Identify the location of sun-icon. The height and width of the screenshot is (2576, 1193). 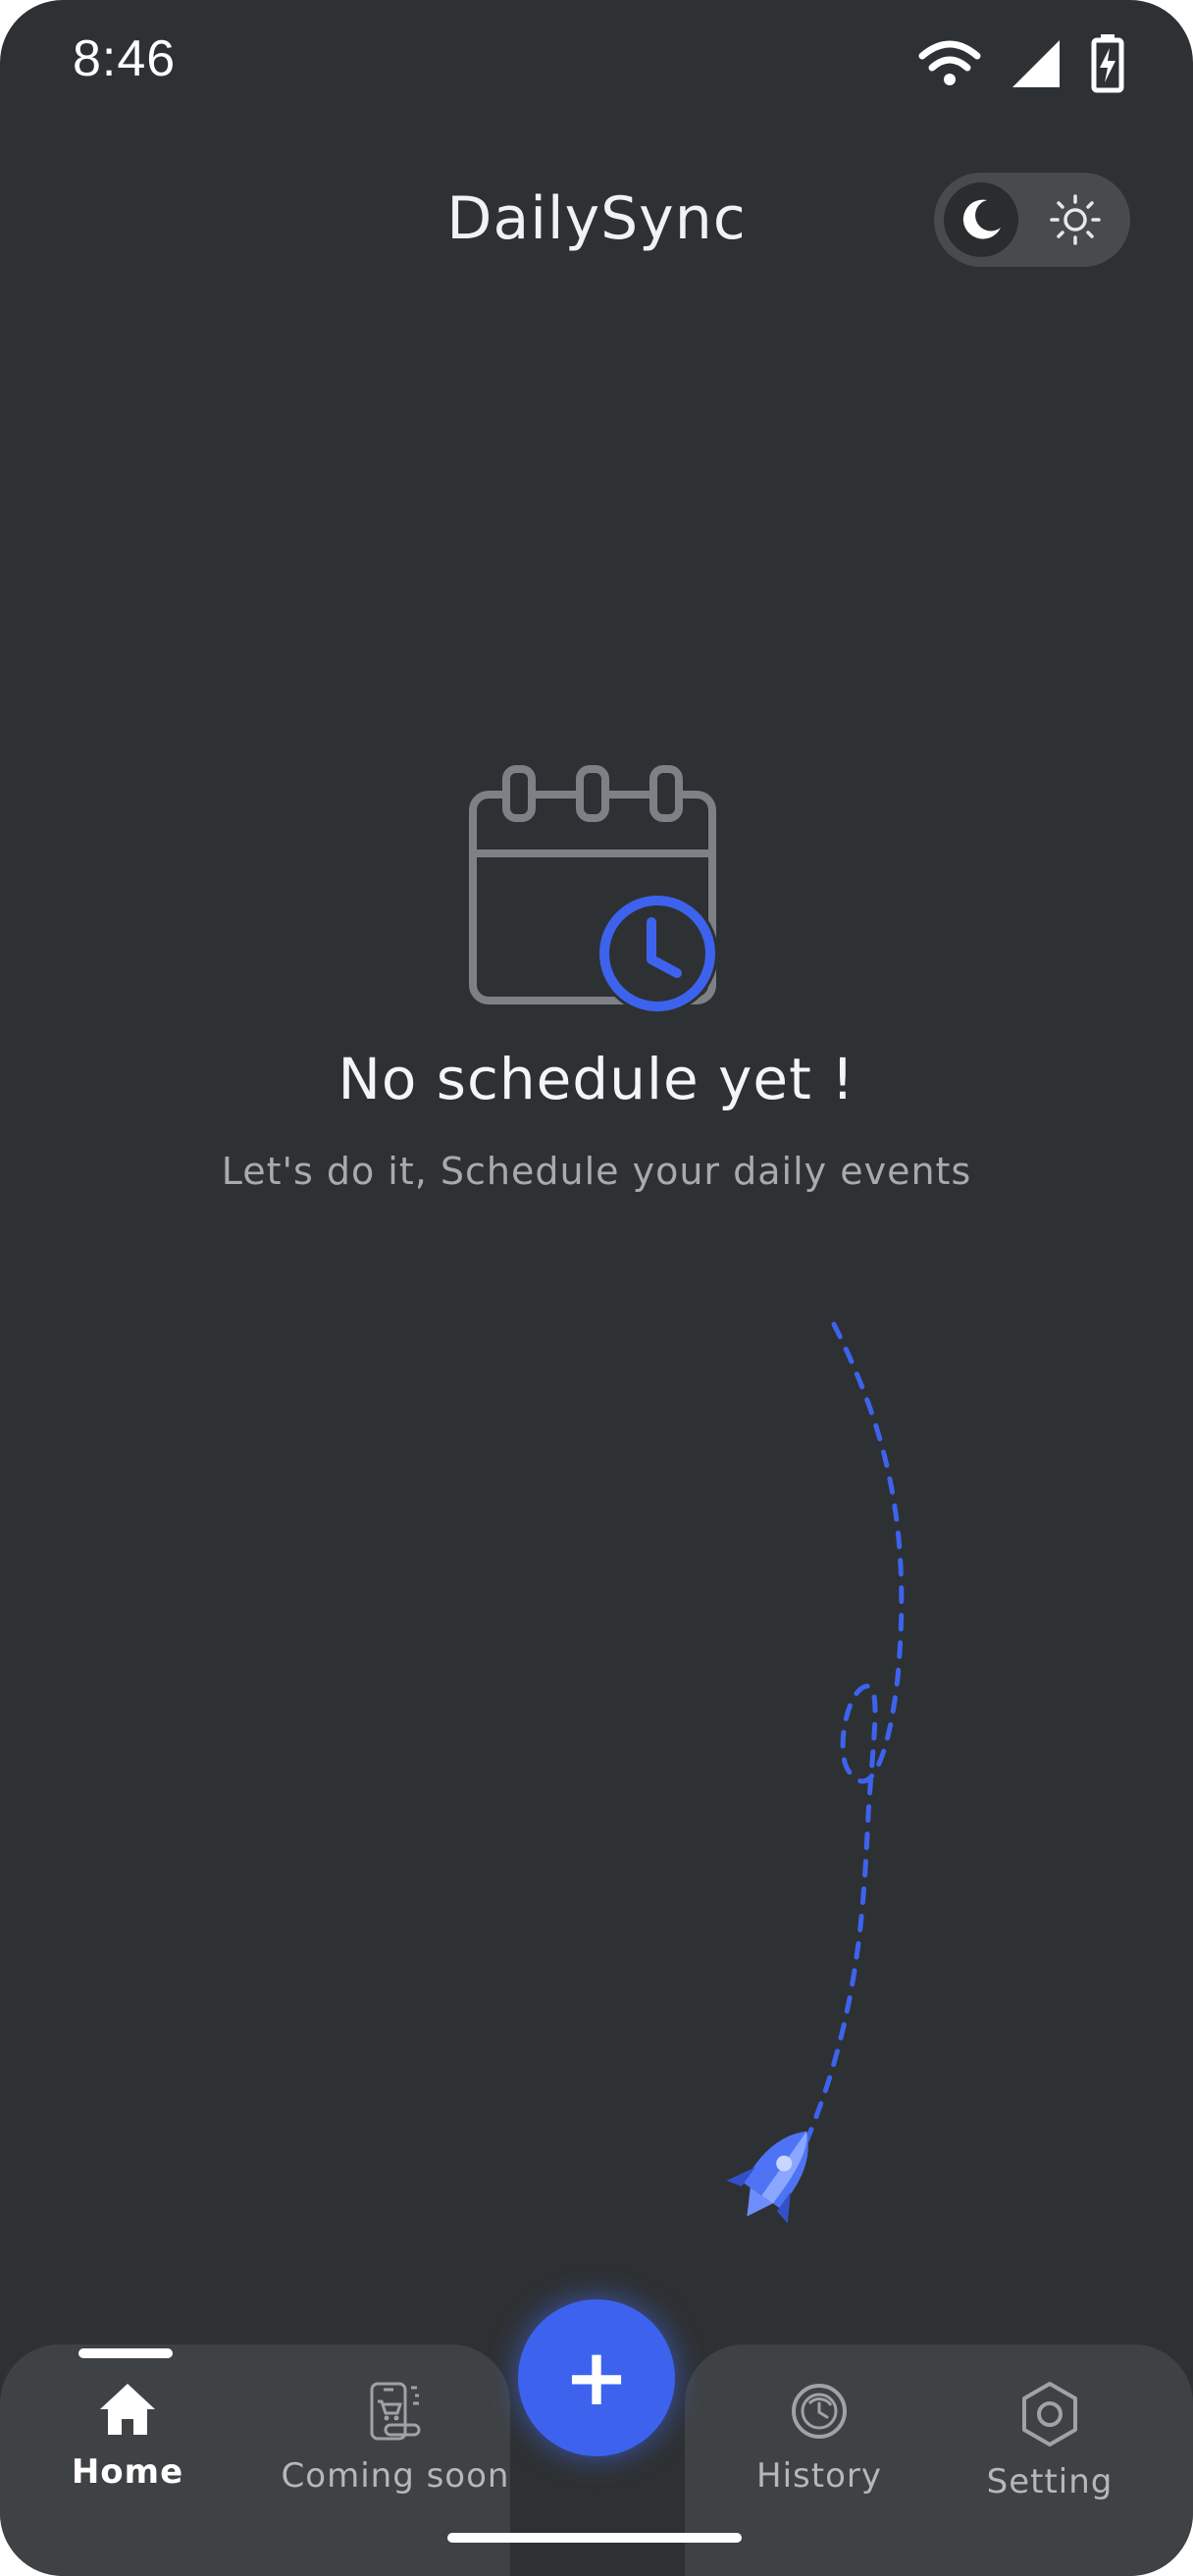
(1075, 219).